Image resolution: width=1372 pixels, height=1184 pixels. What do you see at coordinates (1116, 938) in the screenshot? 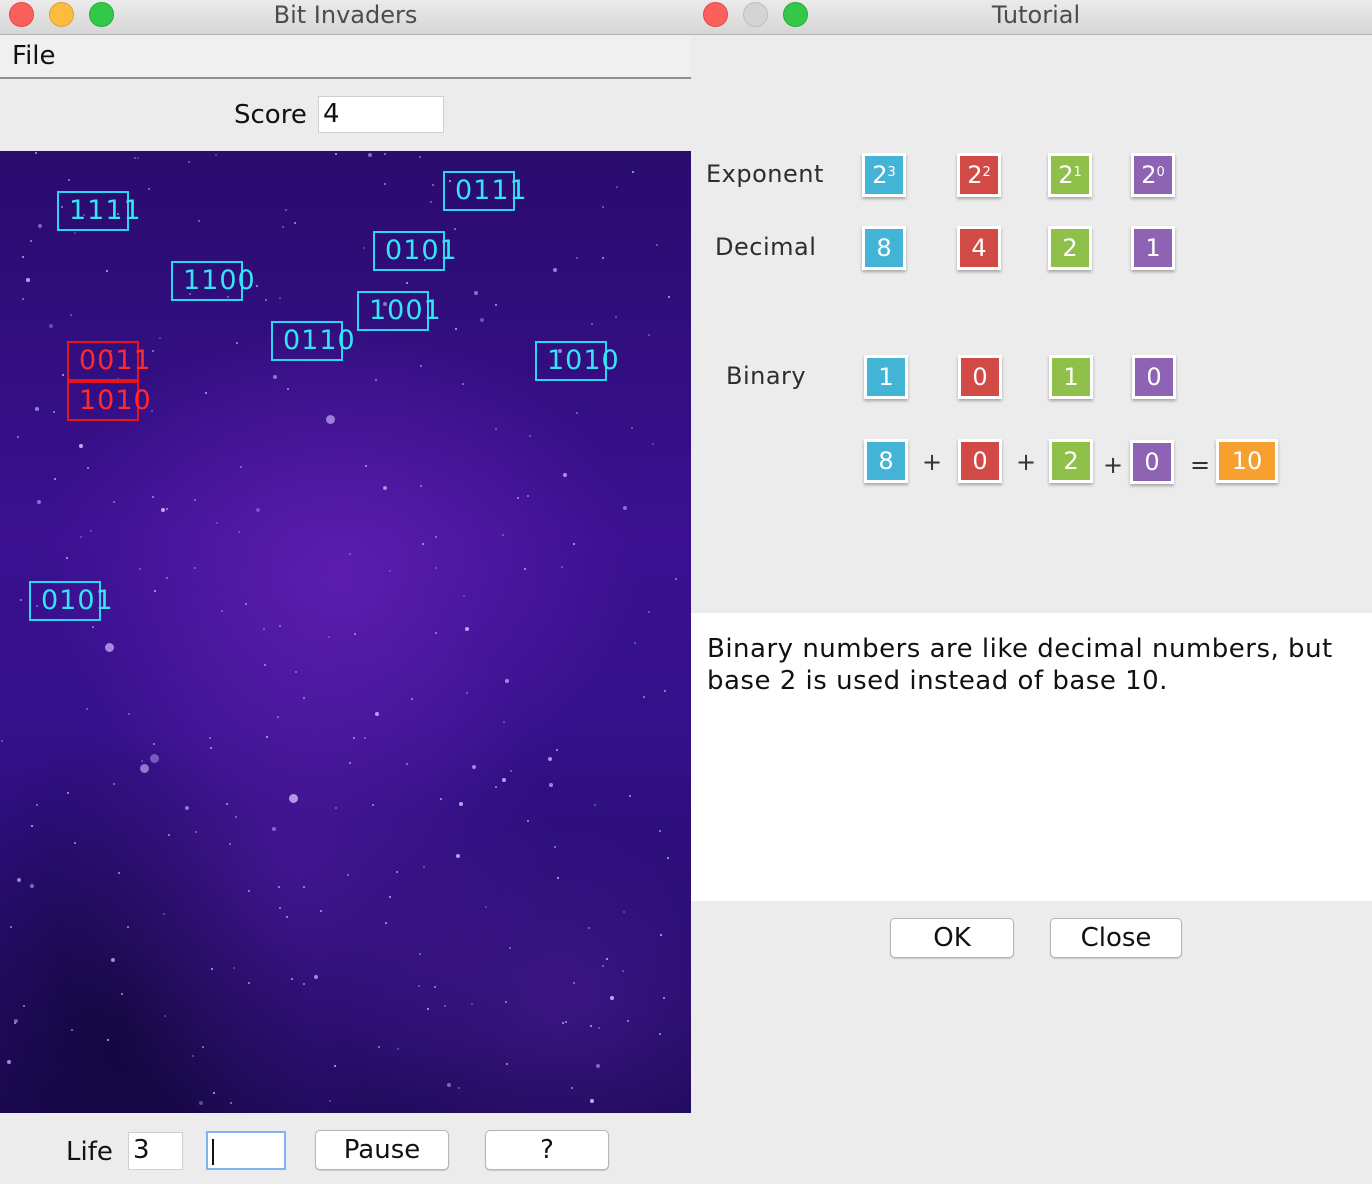
I see `close-button: Close` at bounding box center [1116, 938].